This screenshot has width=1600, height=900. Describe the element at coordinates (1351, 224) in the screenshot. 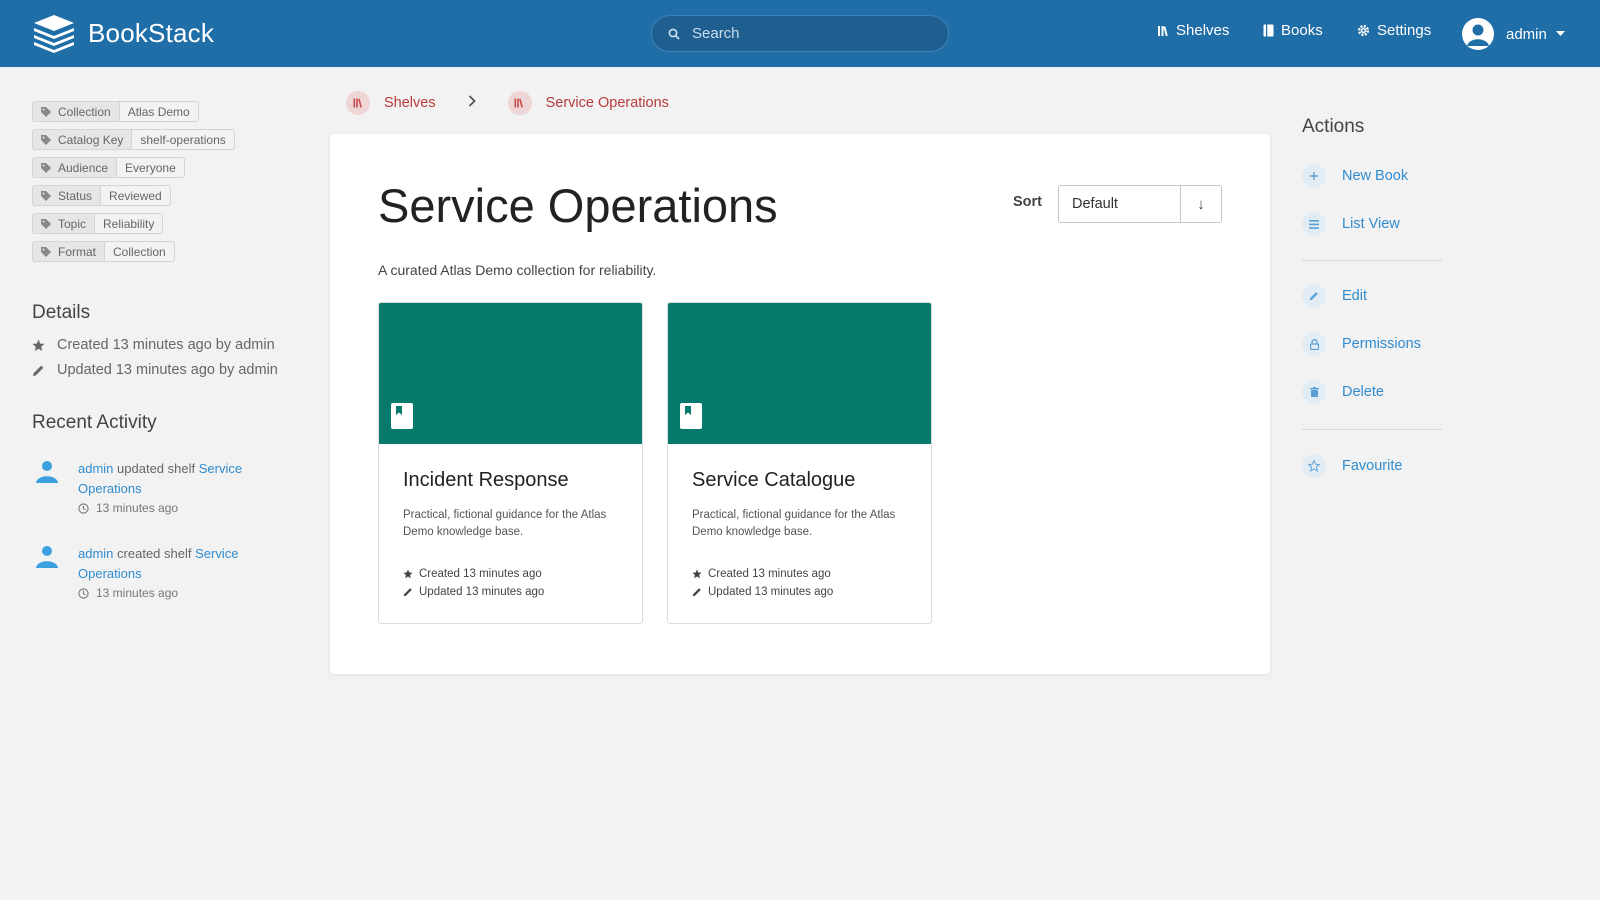

I see `list-view-action: List View` at that location.